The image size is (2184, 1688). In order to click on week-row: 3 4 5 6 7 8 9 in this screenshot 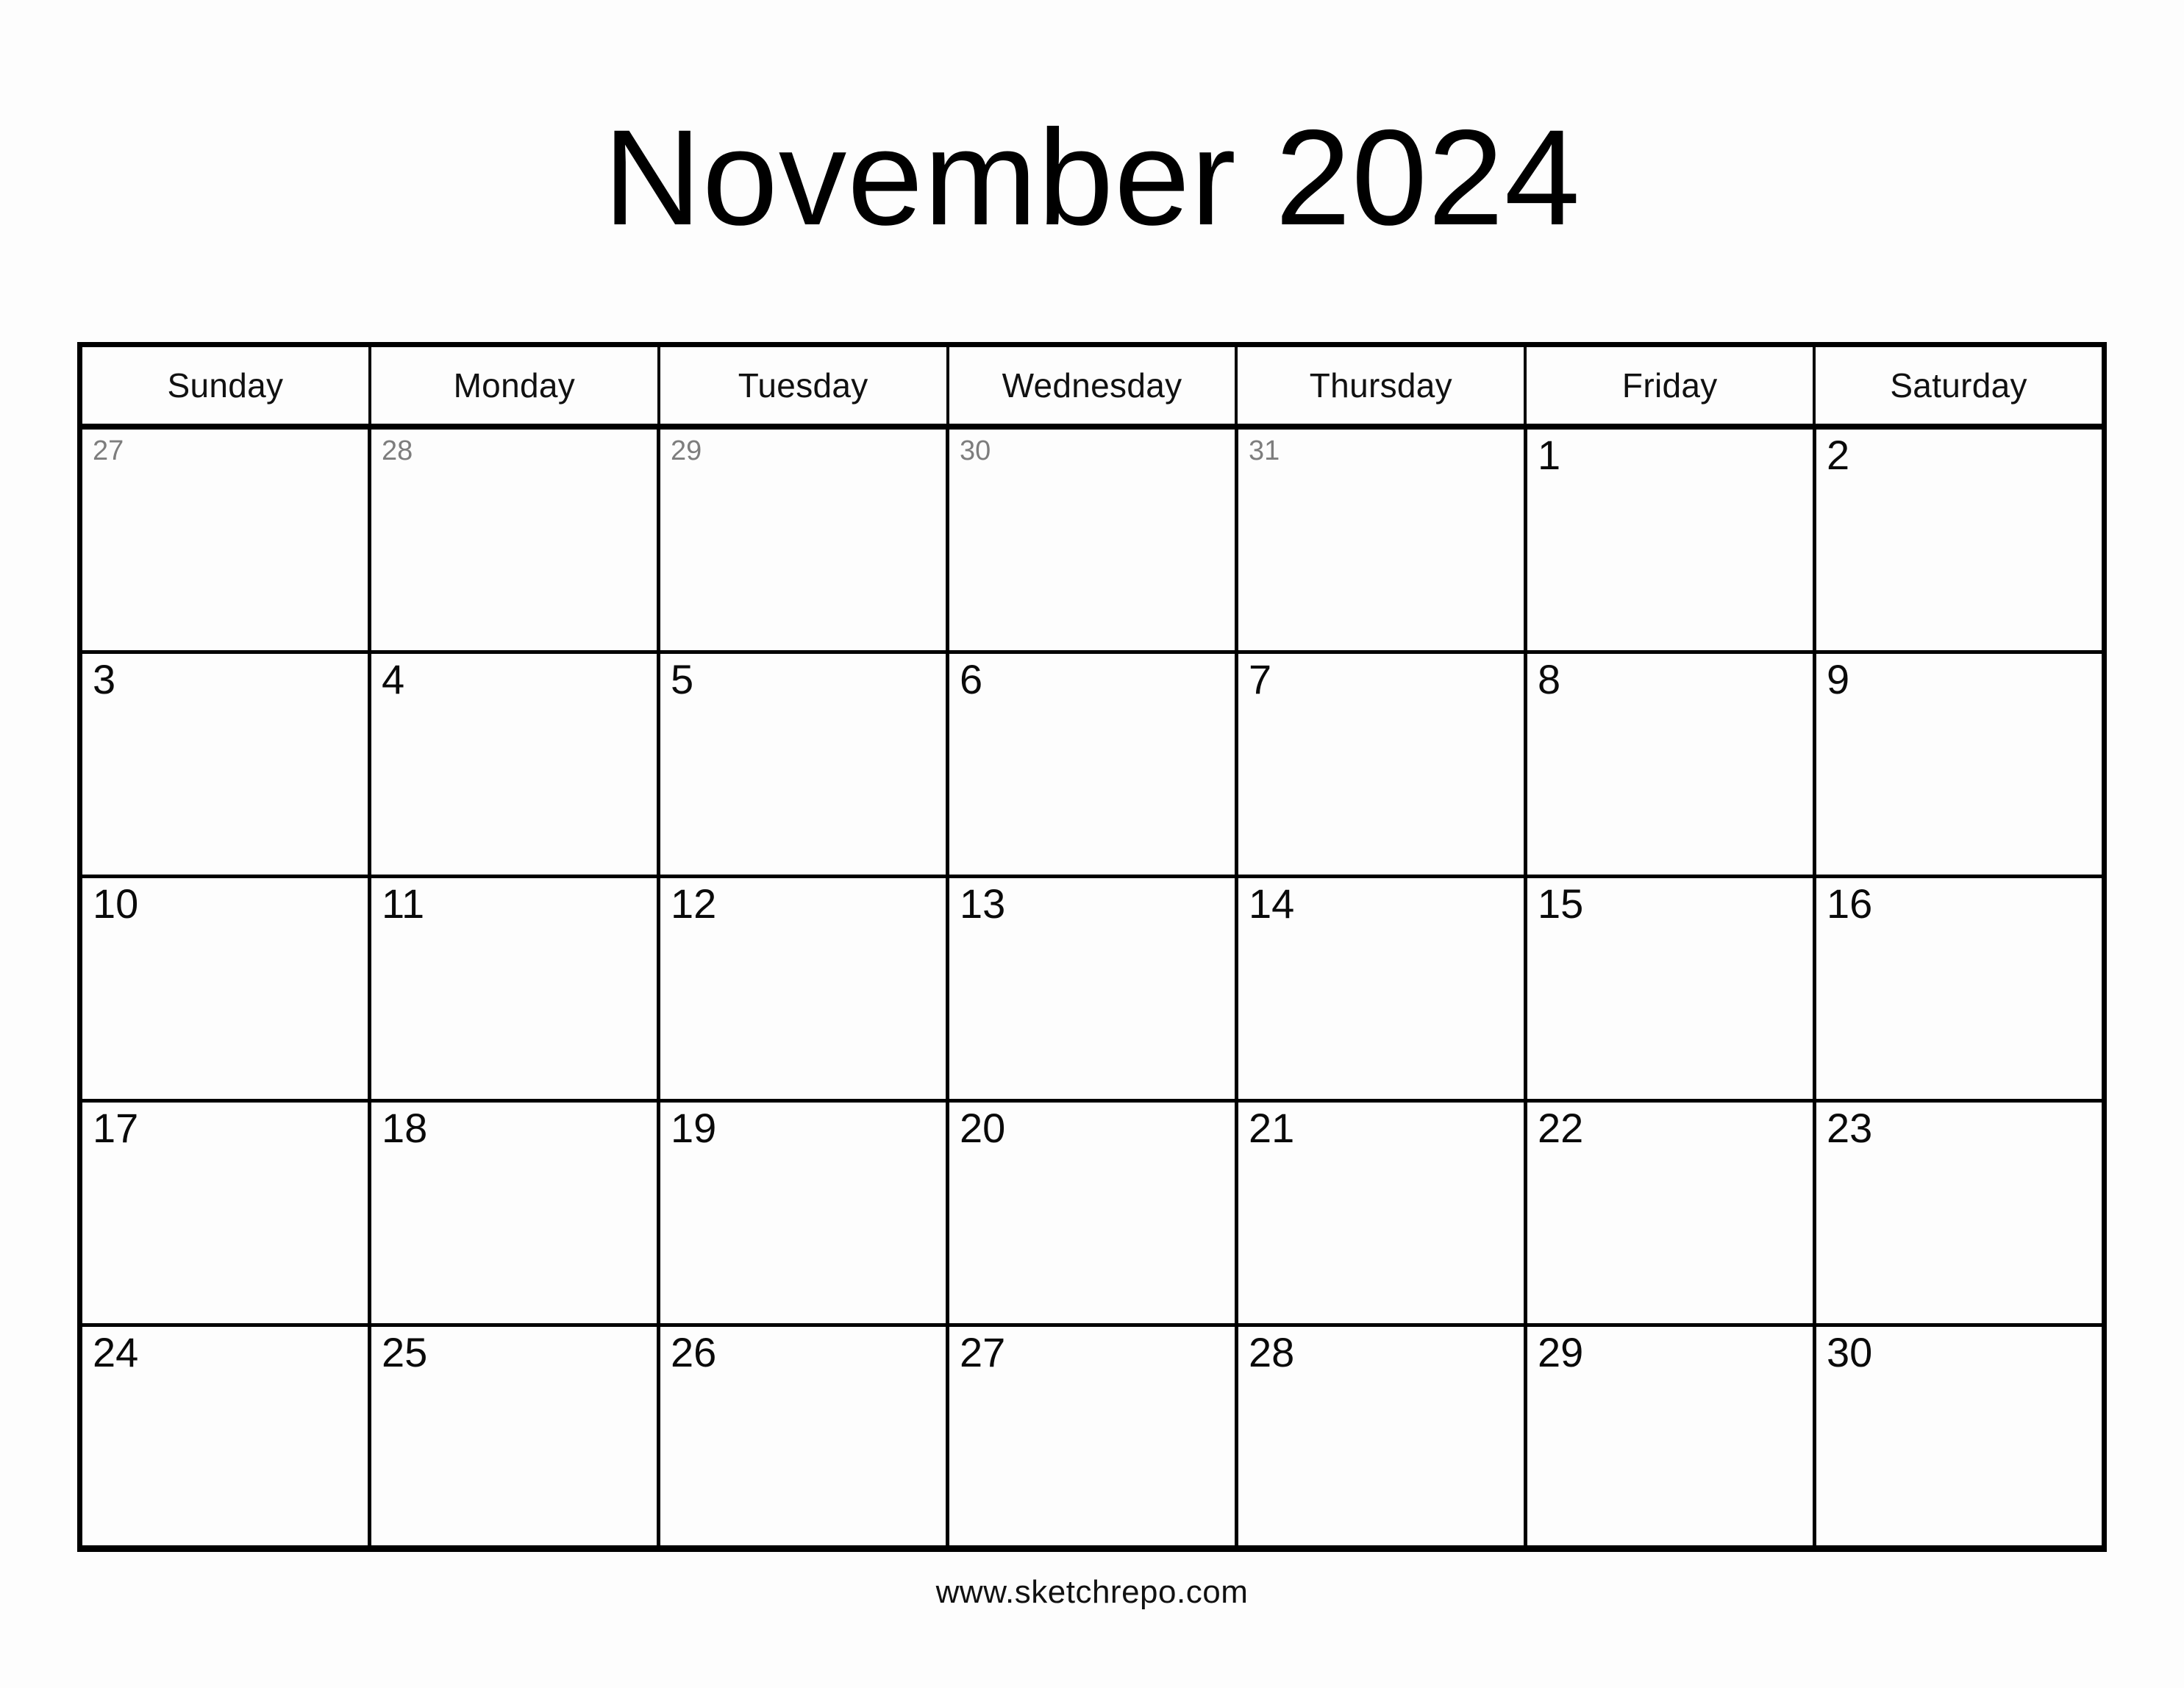, I will do `click(1092, 766)`.